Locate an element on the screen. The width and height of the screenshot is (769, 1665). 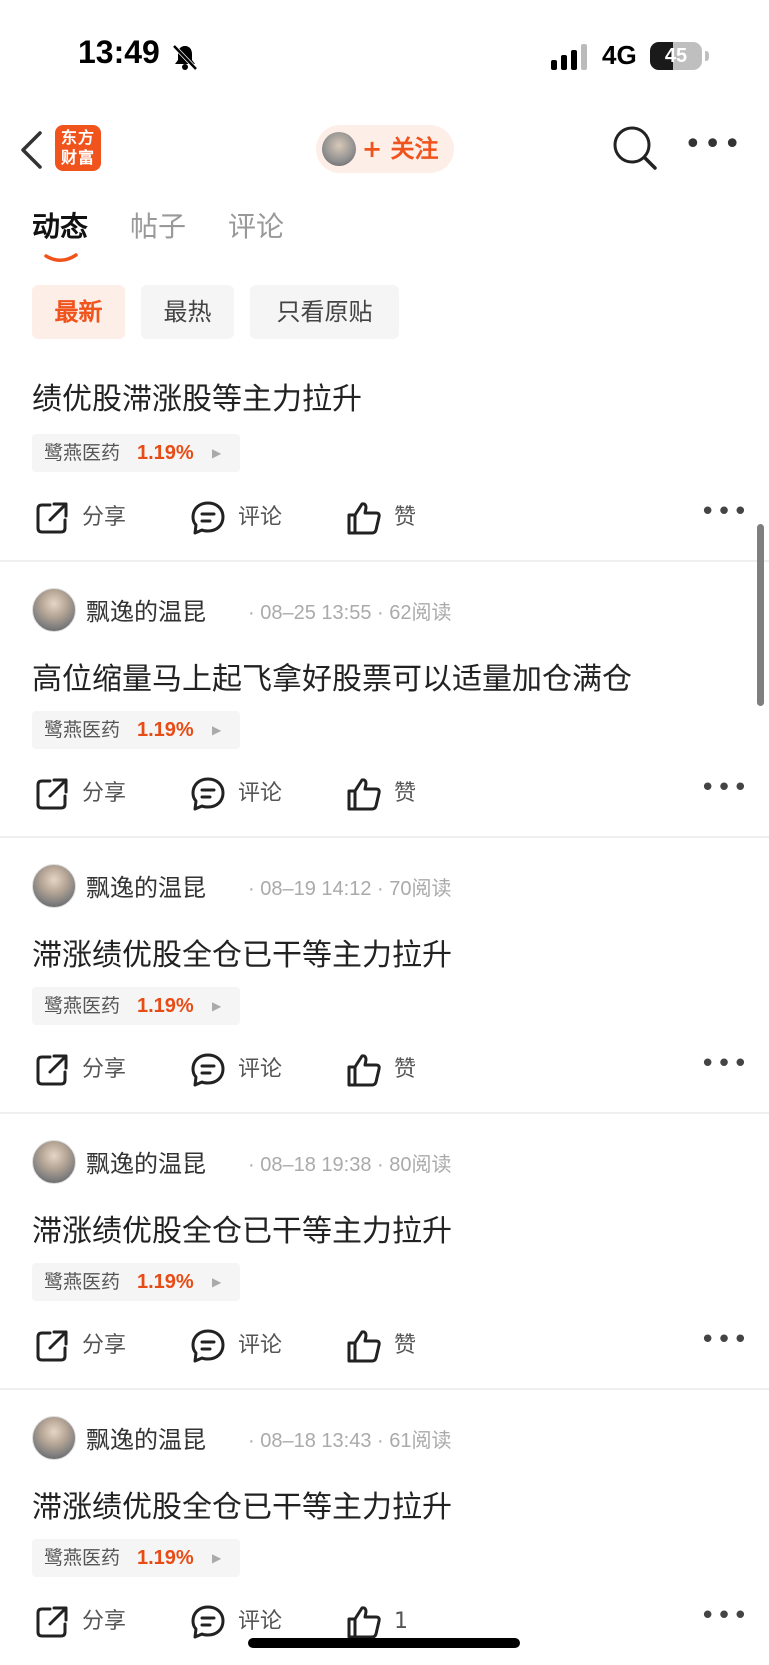
post-title: 高位缩量马上起飞拿好股票可以适量加仓满仓 is located at coordinates (332, 676).